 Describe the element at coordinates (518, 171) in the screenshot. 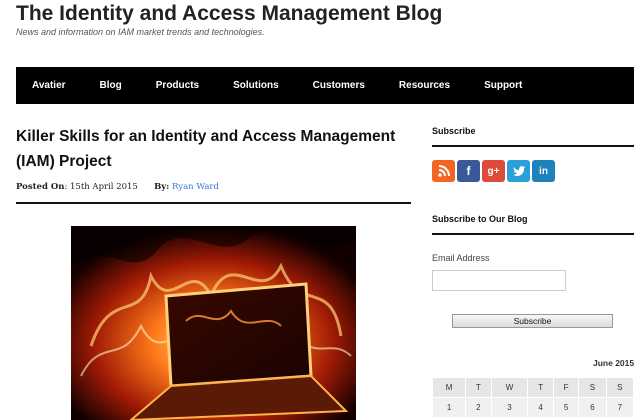

I see `twitter-icon` at that location.